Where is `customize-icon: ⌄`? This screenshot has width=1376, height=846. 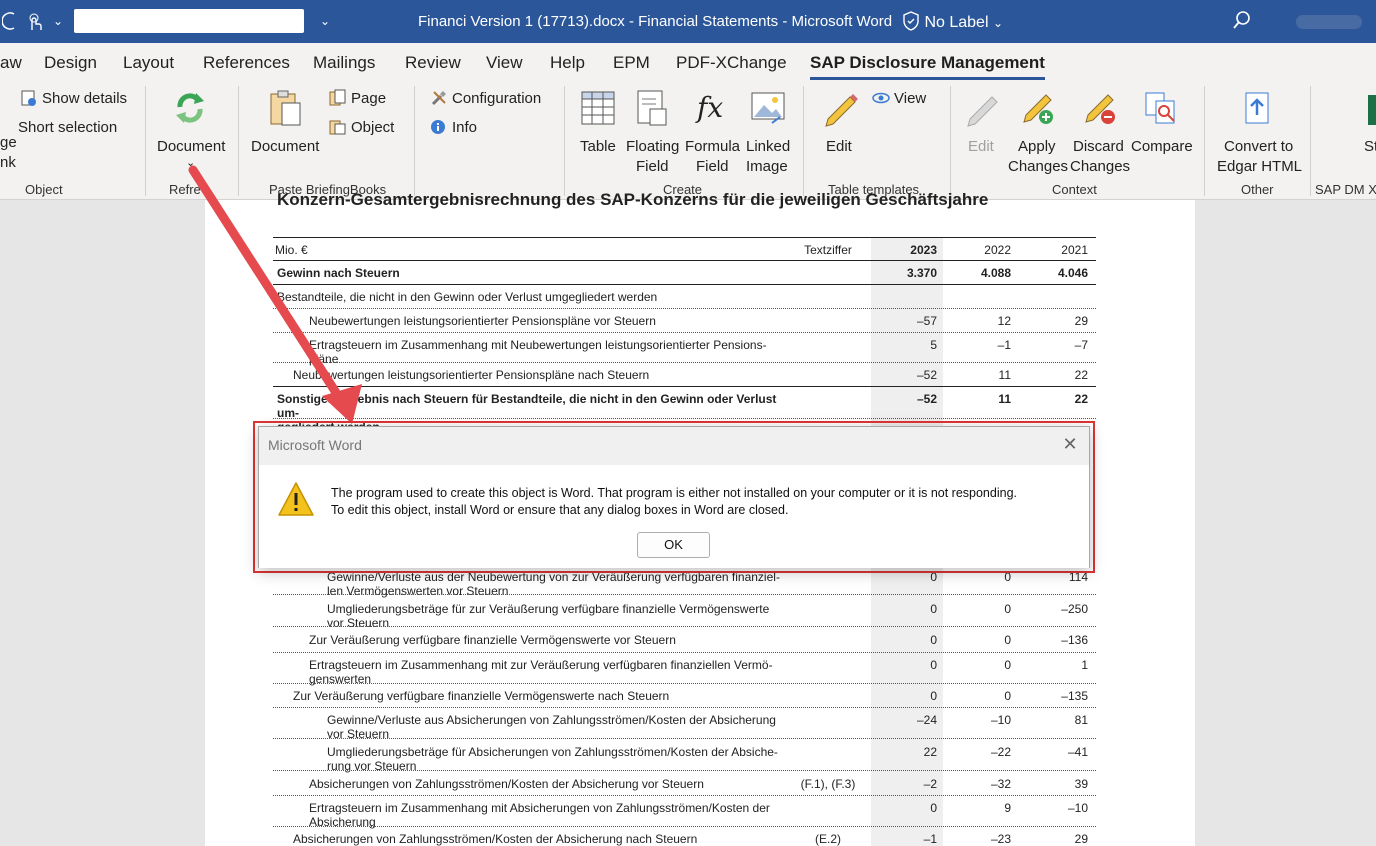
customize-icon: ⌄ is located at coordinates (325, 21).